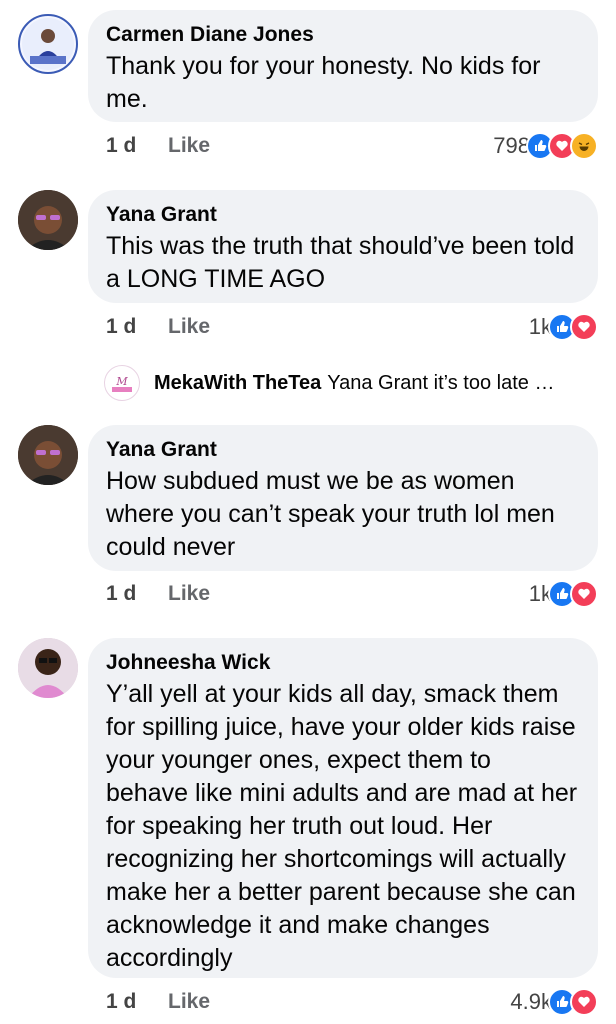  I want to click on reactions-summary: 798, so click(545, 146).